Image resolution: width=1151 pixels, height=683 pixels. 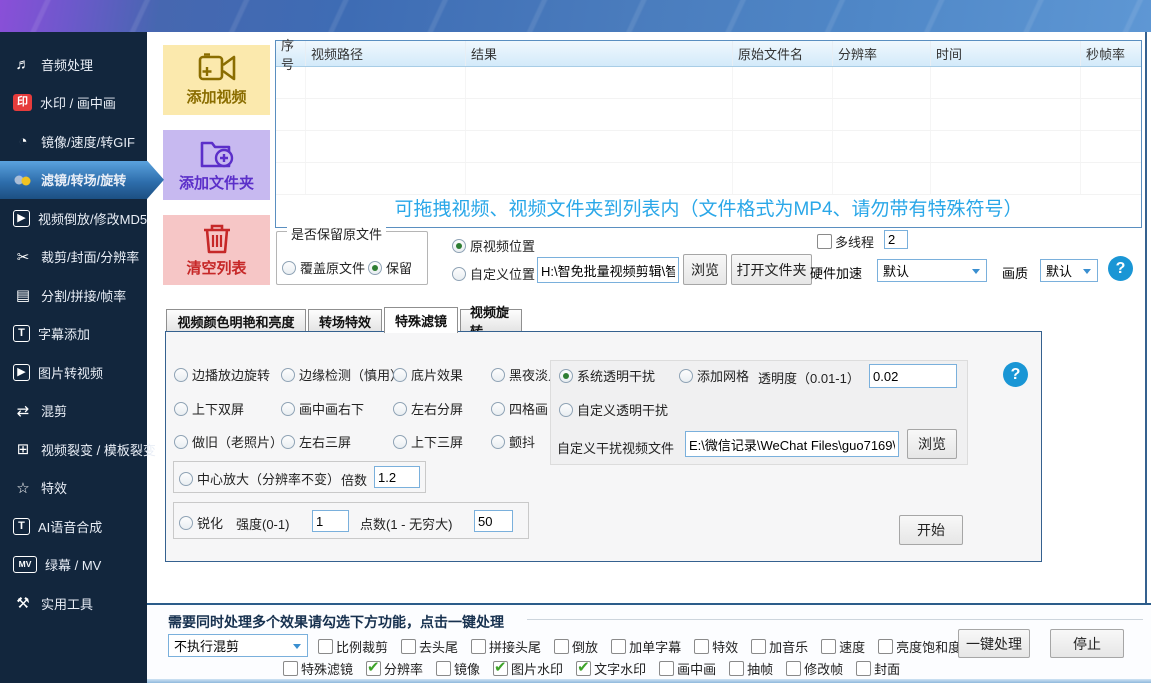 I want to click on ai-voice-icon: T, so click(x=21, y=526).